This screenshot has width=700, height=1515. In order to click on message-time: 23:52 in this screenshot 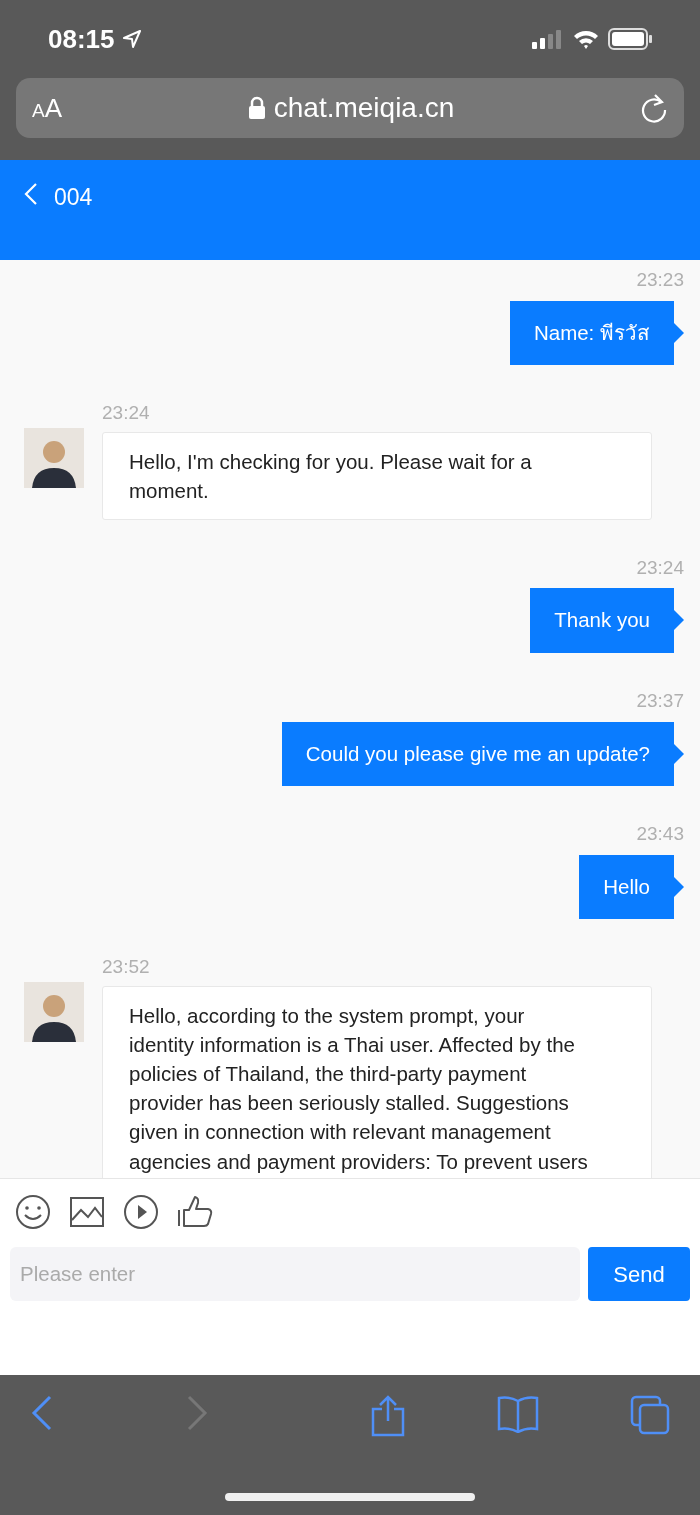, I will do `click(126, 967)`.